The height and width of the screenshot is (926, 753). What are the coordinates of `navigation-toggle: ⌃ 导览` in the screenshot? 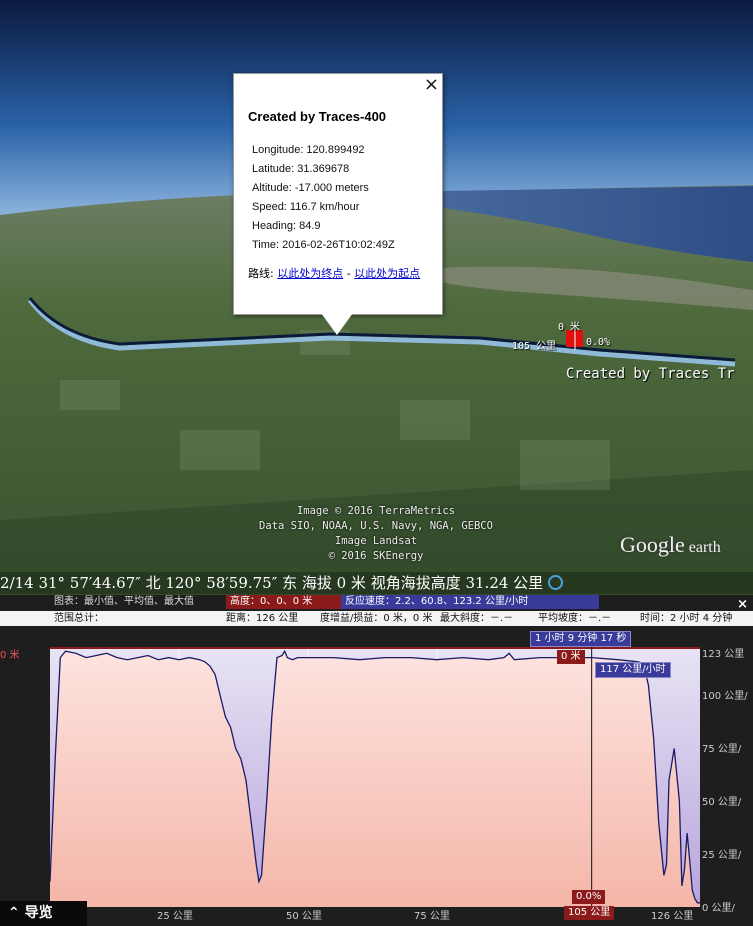 It's located at (43, 913).